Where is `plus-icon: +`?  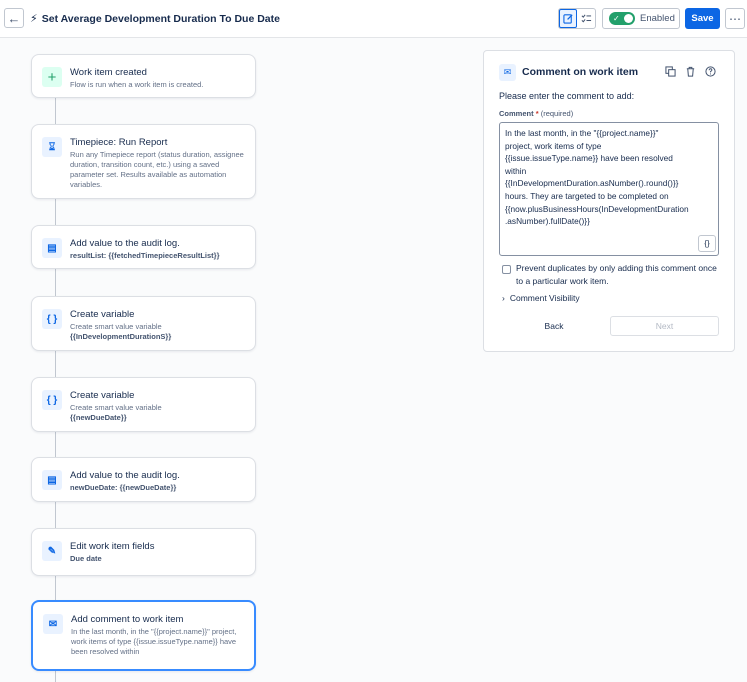 plus-icon: + is located at coordinates (52, 77).